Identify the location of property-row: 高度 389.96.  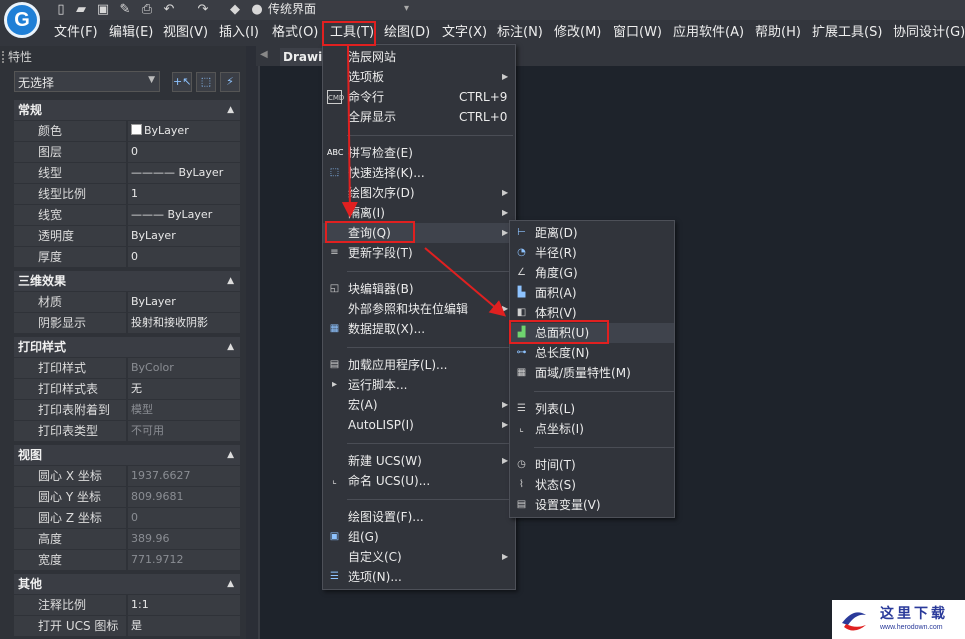
(127, 539).